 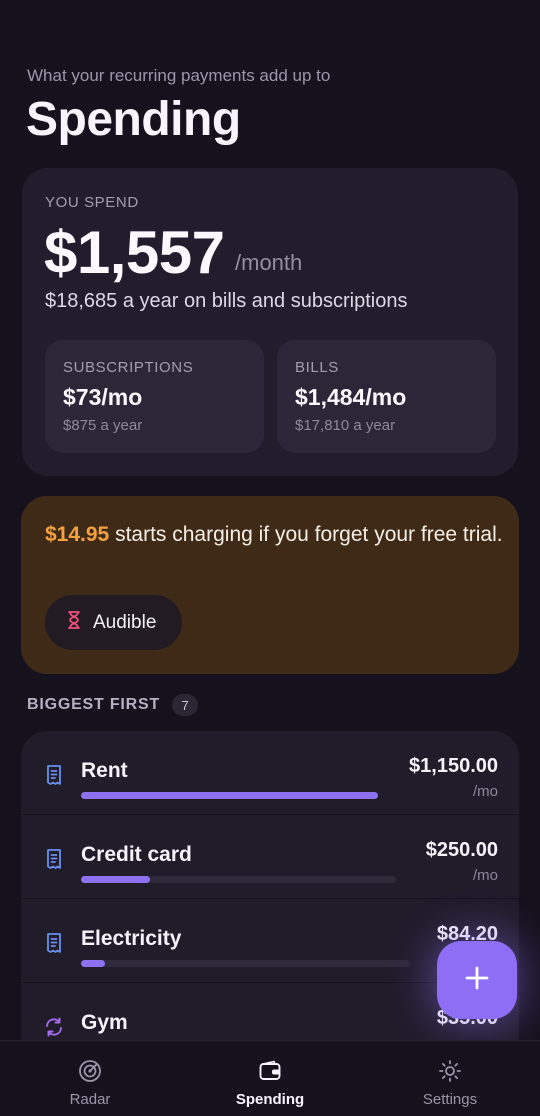 I want to click on subscriptions-card: SUBSCRIPTIONS $73/mo $875 a year, so click(x=154, y=396).